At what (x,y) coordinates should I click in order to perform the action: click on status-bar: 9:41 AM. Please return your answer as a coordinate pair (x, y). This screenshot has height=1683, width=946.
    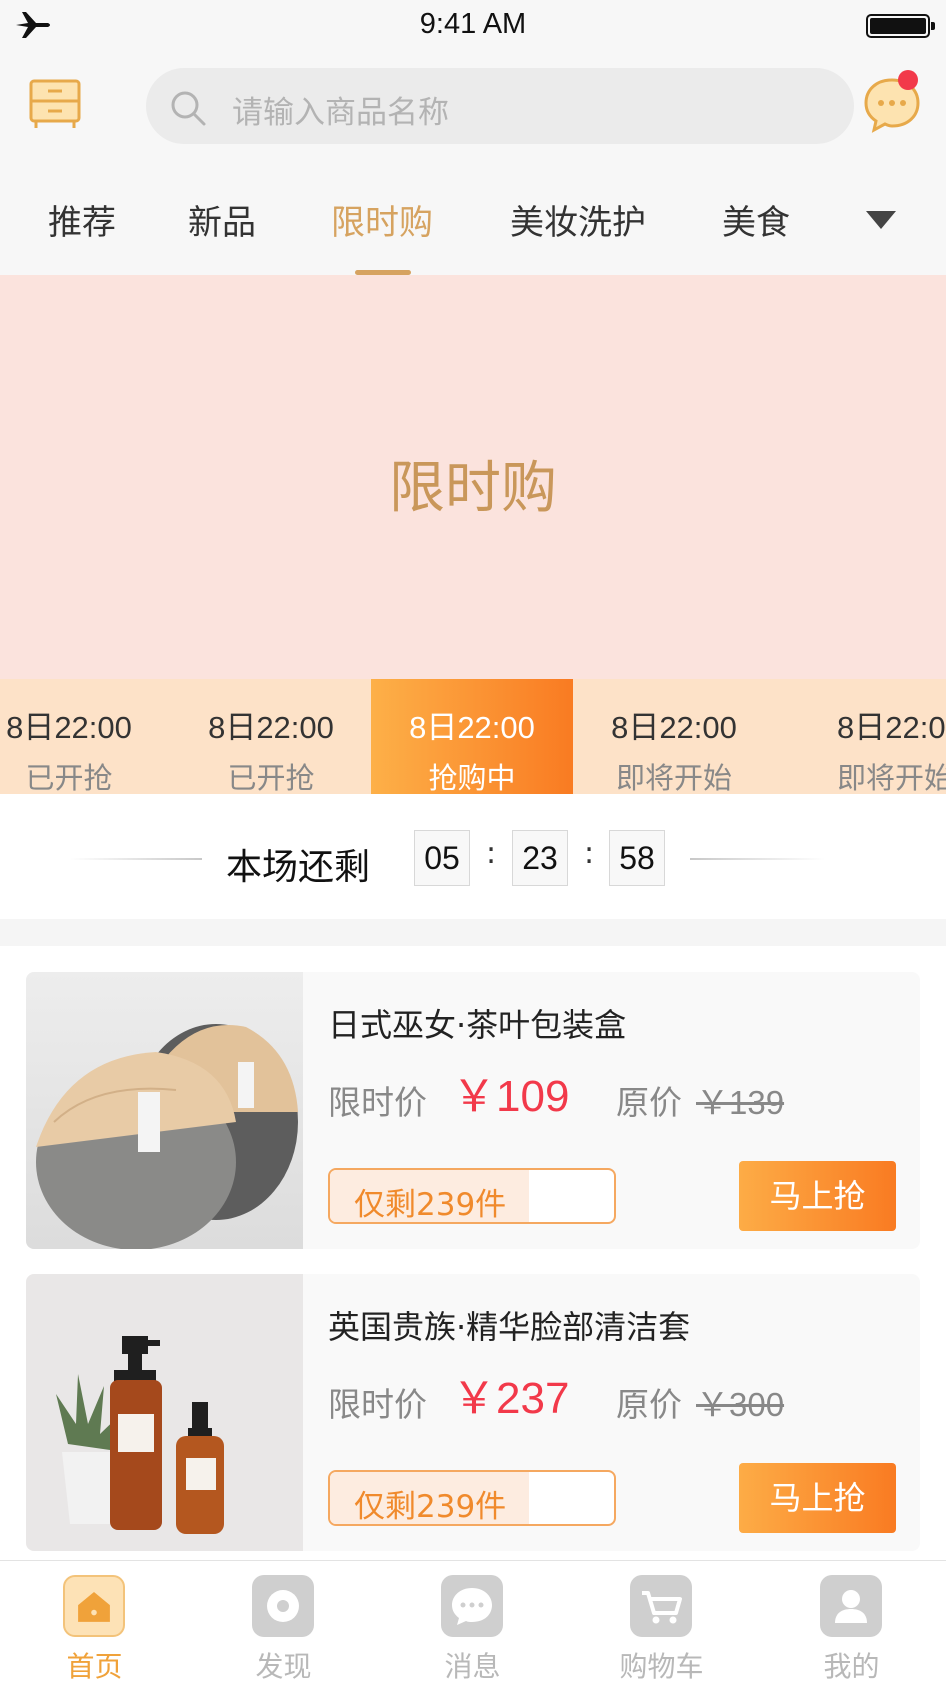
    Looking at the image, I should click on (473, 25).